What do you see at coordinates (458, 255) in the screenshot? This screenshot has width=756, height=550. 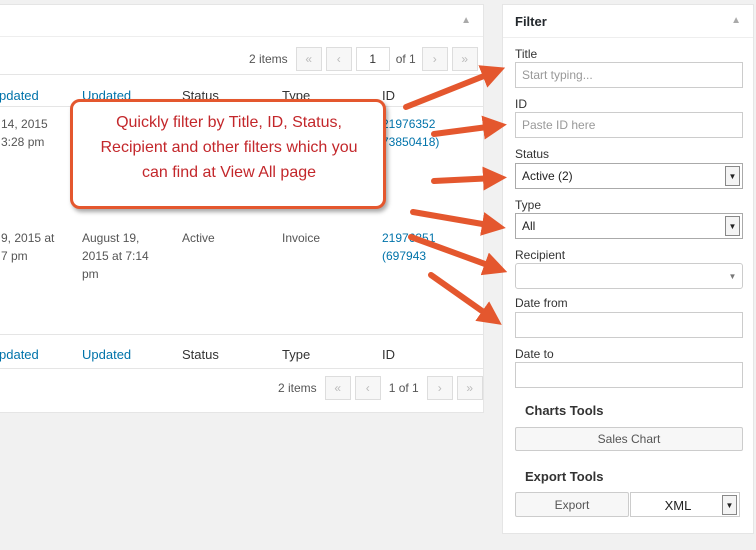 I see `arrow-to-recipient` at bounding box center [458, 255].